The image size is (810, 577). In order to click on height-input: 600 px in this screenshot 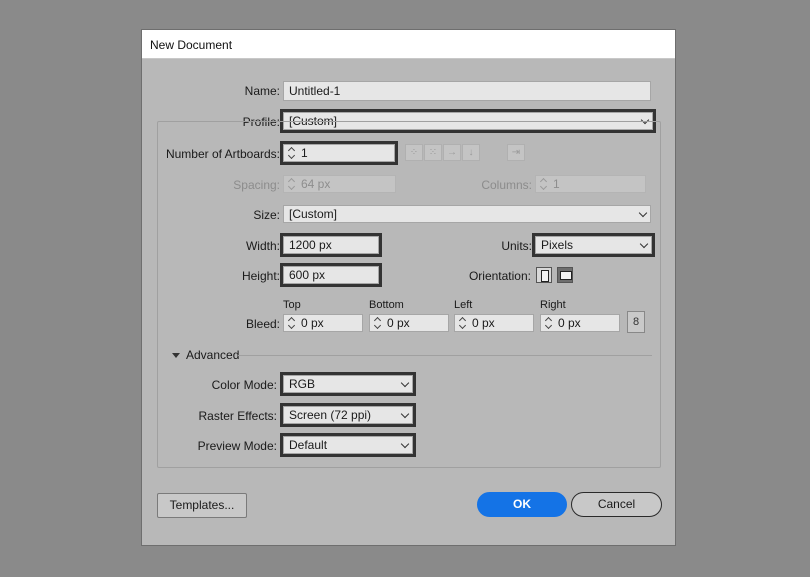, I will do `click(331, 275)`.